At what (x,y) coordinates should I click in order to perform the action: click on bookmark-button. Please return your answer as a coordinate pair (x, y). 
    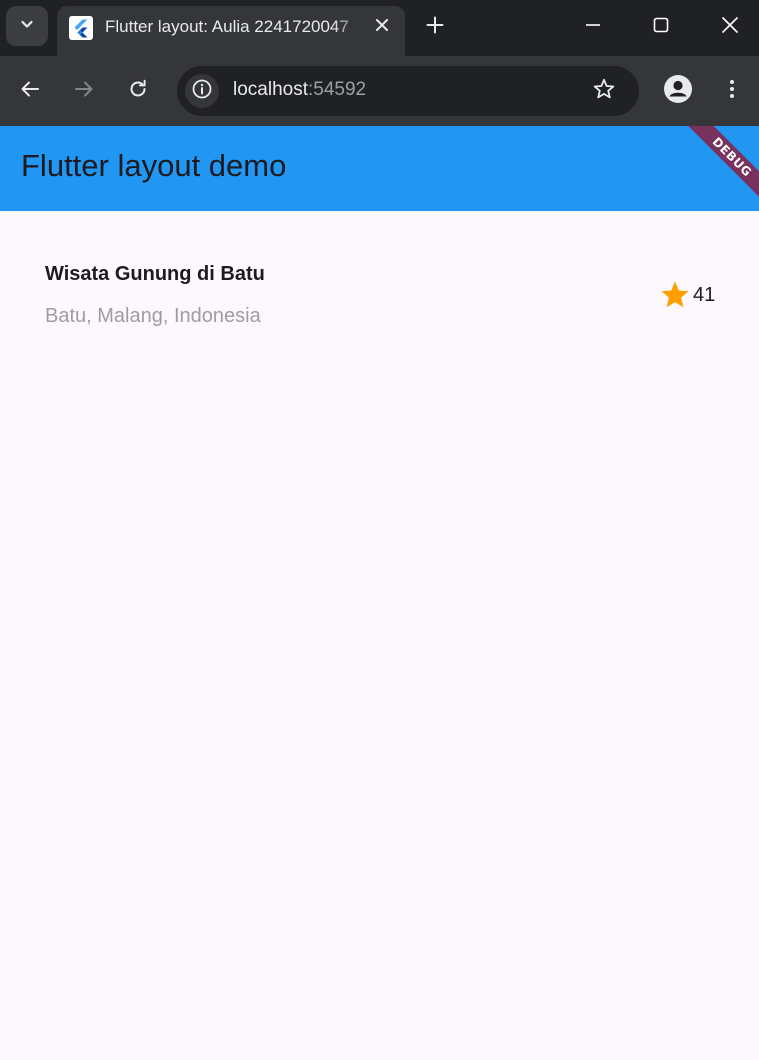
    Looking at the image, I should click on (604, 91).